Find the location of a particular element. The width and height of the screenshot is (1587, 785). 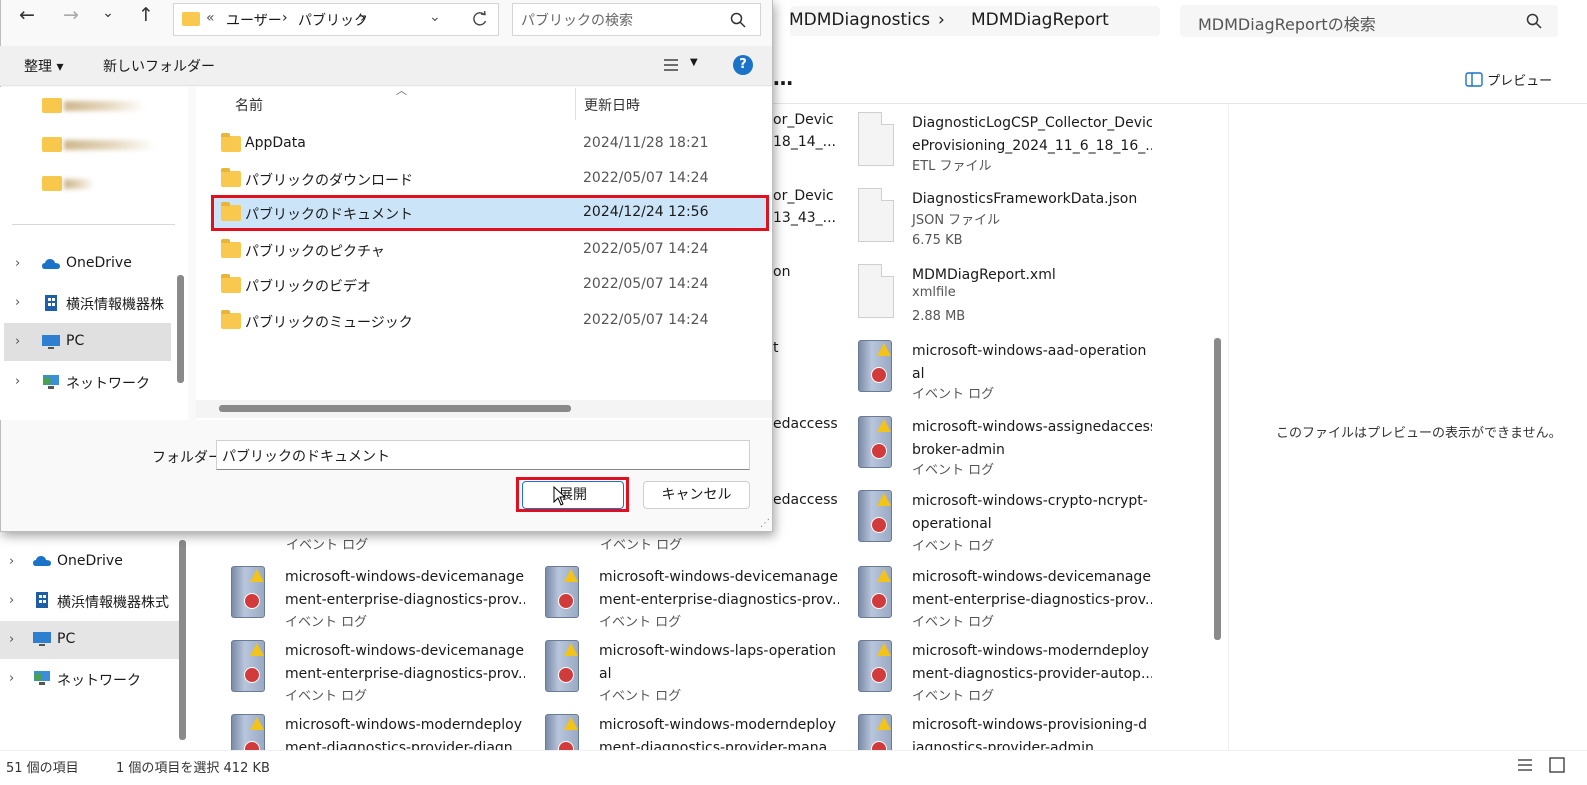

column-header-name: 名前 is located at coordinates (249, 105).